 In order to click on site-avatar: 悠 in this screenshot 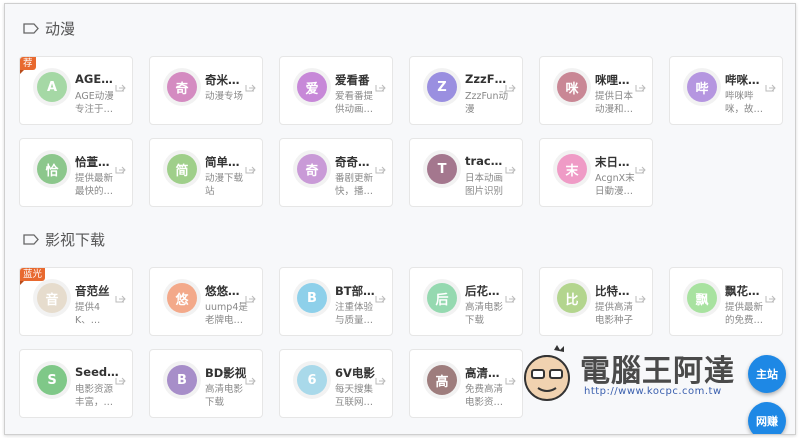, I will do `click(182, 298)`.